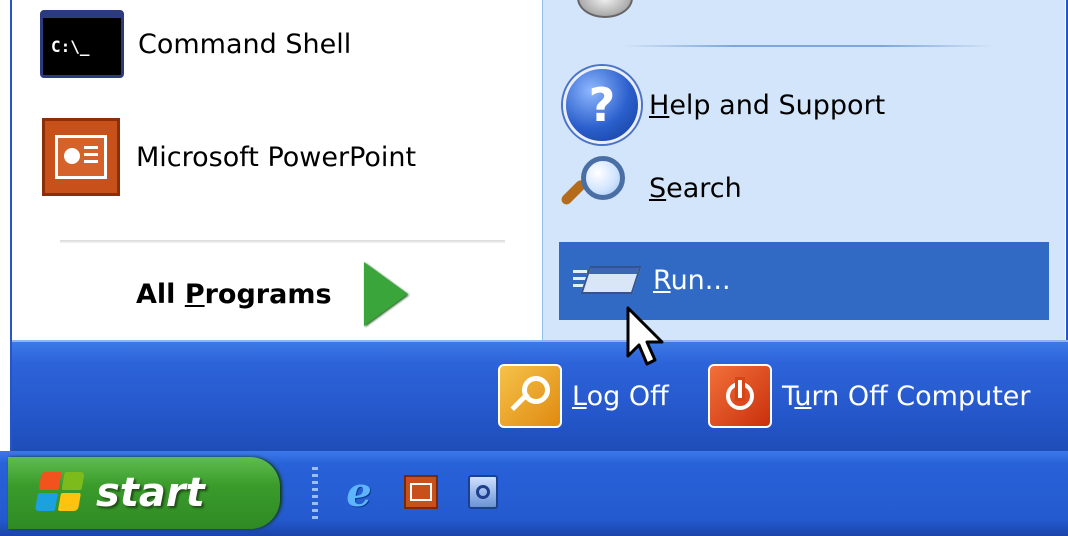  I want to click on turn-off-computer-button: Turn Off Computer, so click(869, 396).